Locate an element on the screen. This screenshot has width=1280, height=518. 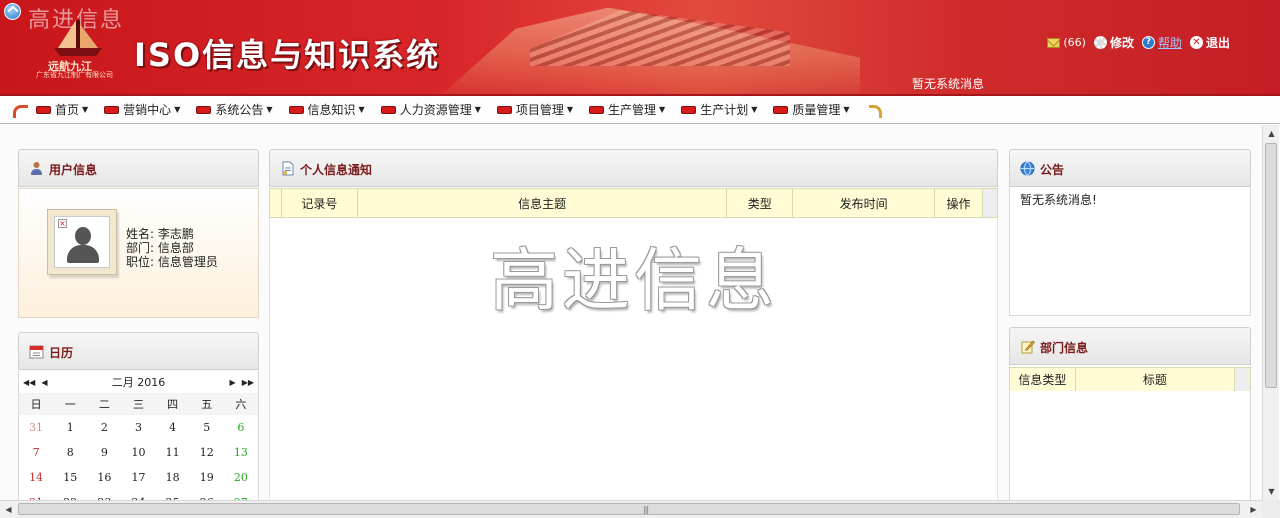
next-month-icon: ▶ is located at coordinates (233, 382).